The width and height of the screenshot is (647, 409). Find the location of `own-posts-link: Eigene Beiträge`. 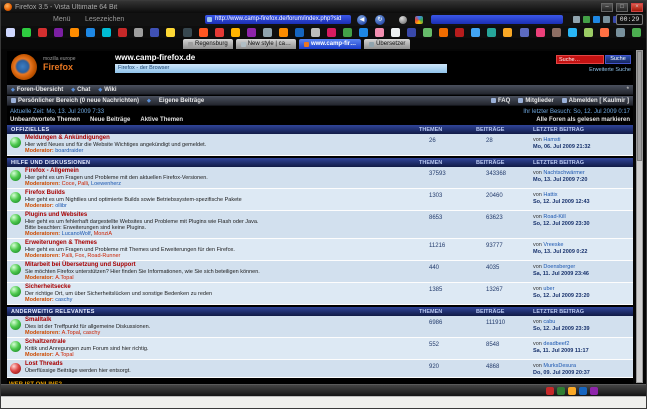

own-posts-link: Eigene Beiträge is located at coordinates (181, 101).